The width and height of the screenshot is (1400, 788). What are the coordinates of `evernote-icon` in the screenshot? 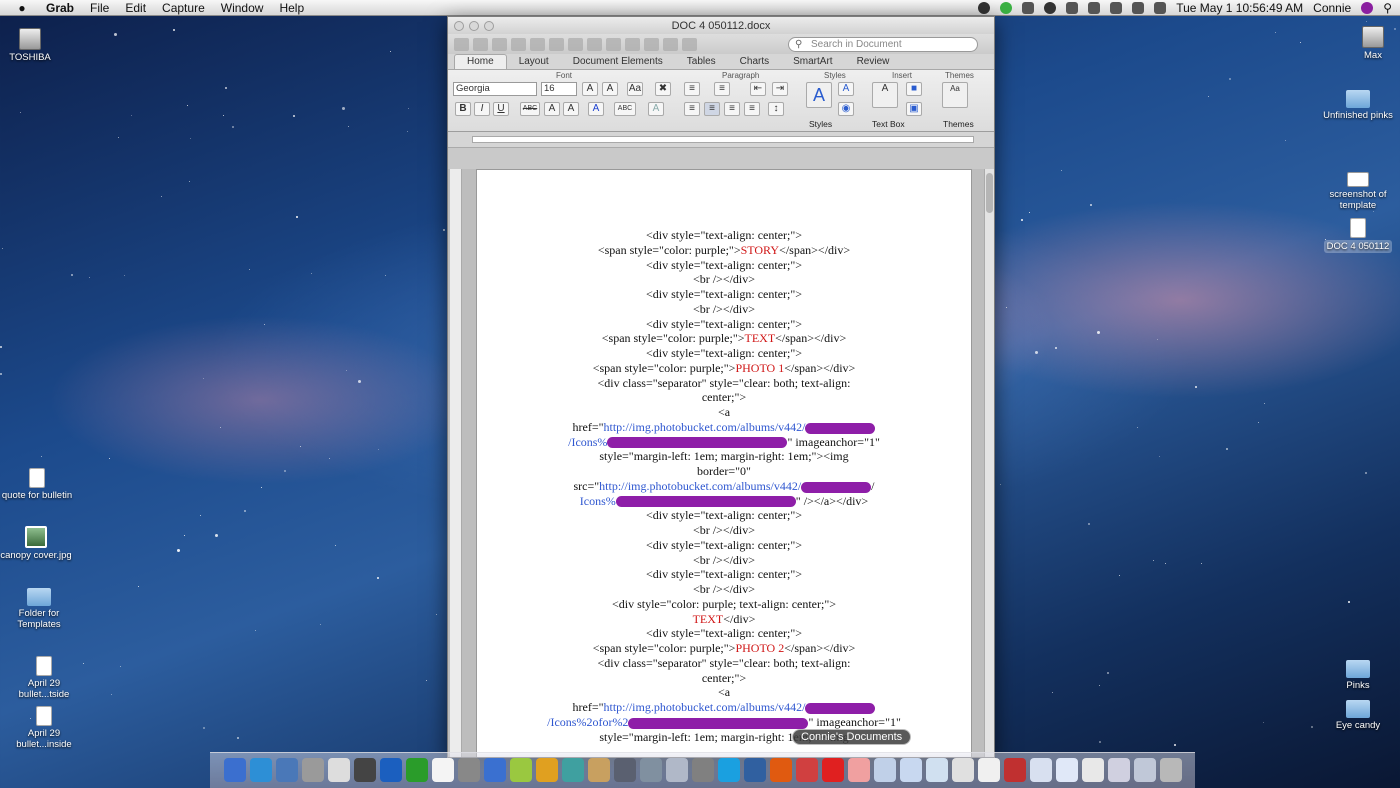 It's located at (1006, 7).